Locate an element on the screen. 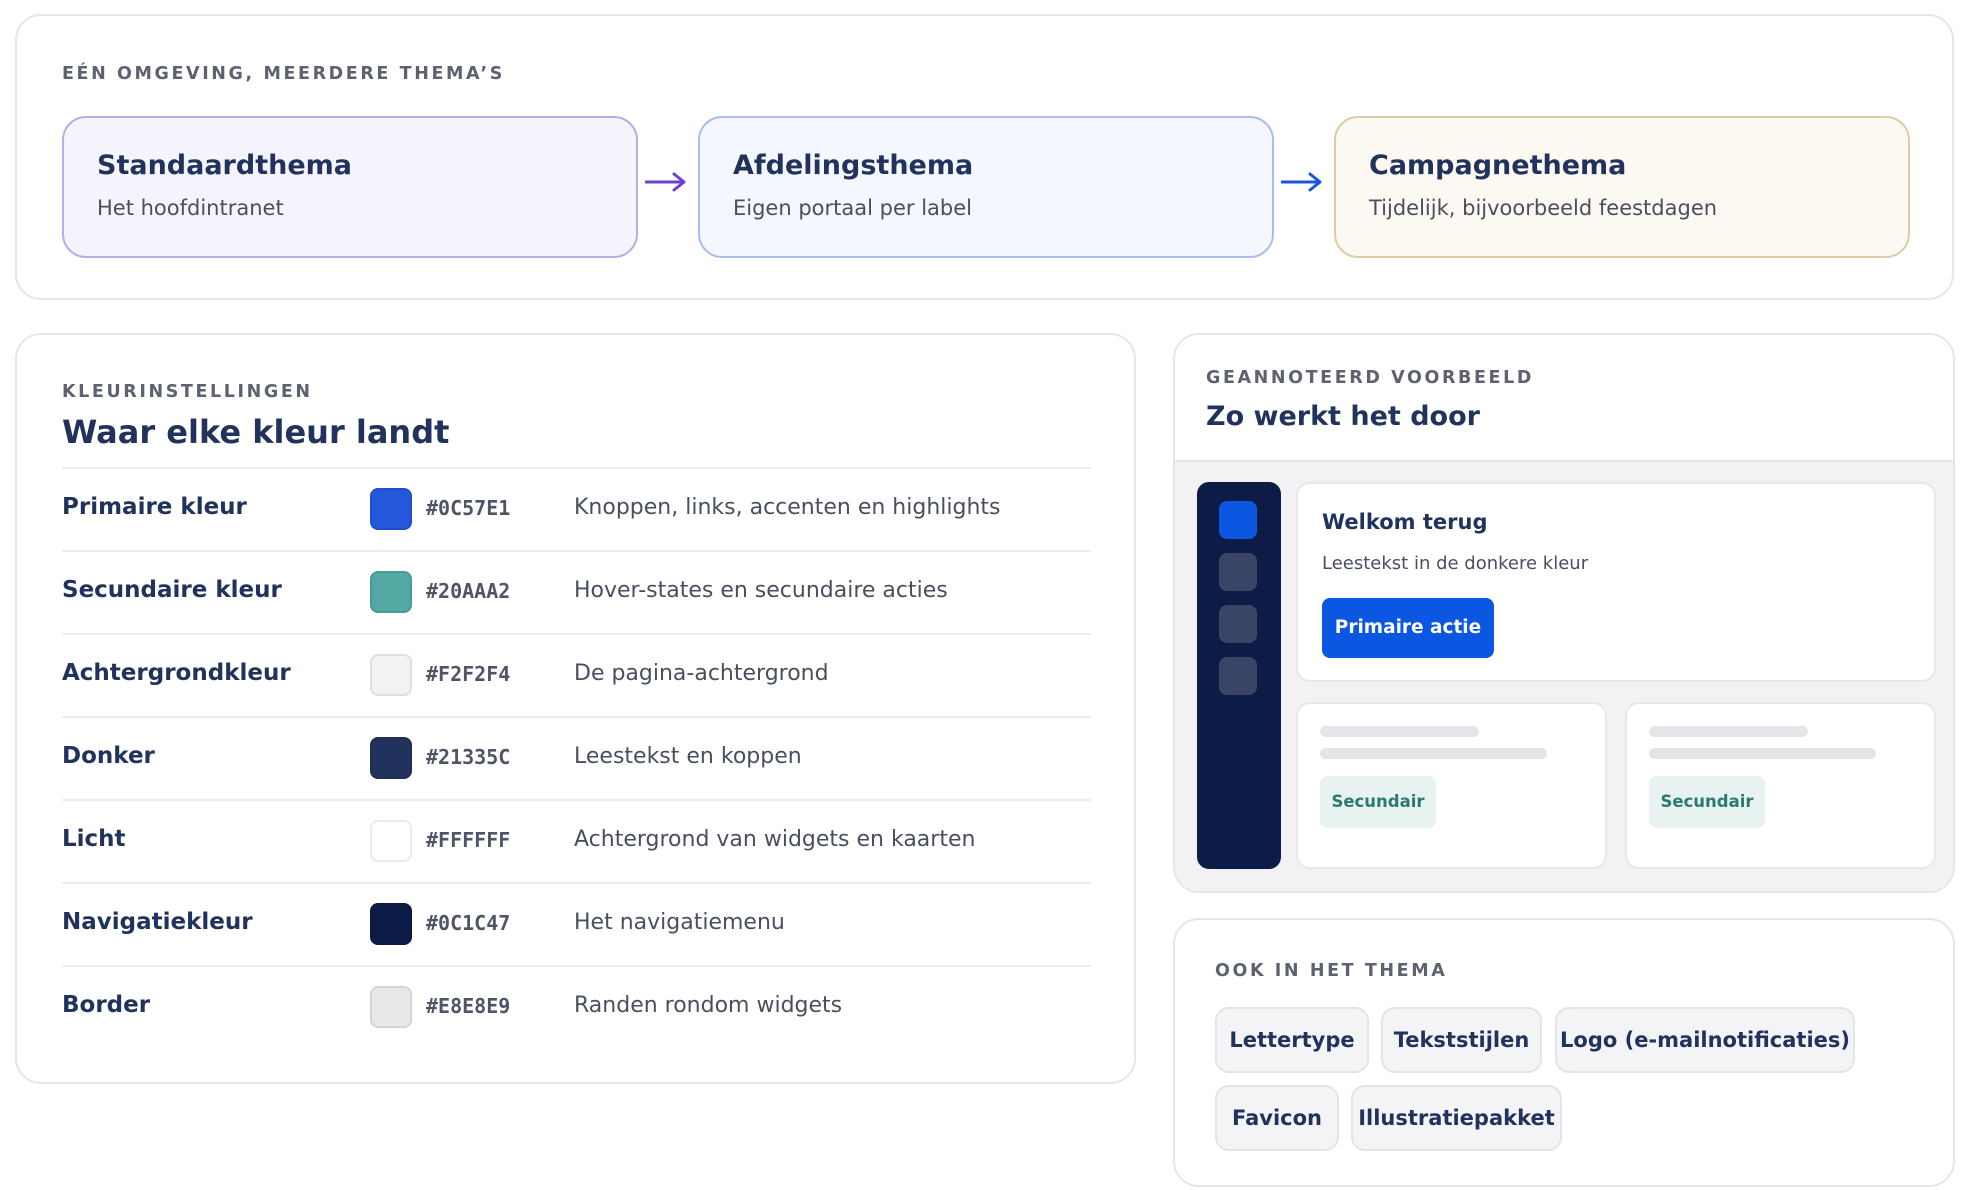 The height and width of the screenshot is (1190, 1968). color-description: De pagina-achtergrond is located at coordinates (701, 673).